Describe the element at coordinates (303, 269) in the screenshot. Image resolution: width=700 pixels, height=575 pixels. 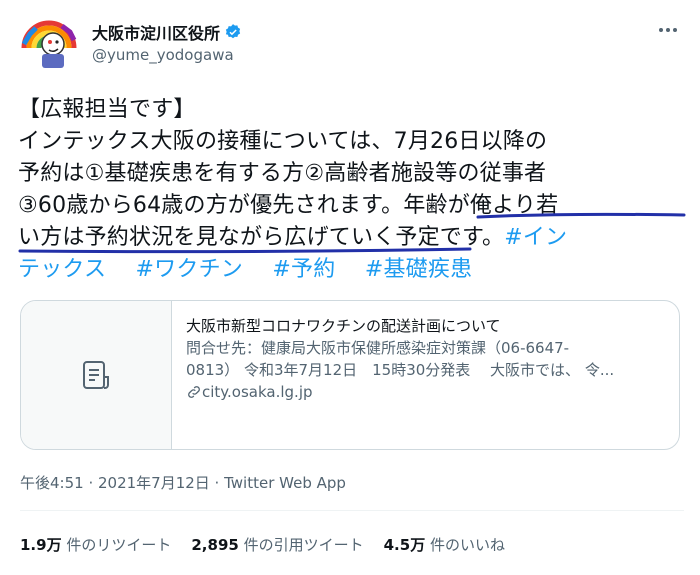
I see `hashtag-link: #予約` at that location.